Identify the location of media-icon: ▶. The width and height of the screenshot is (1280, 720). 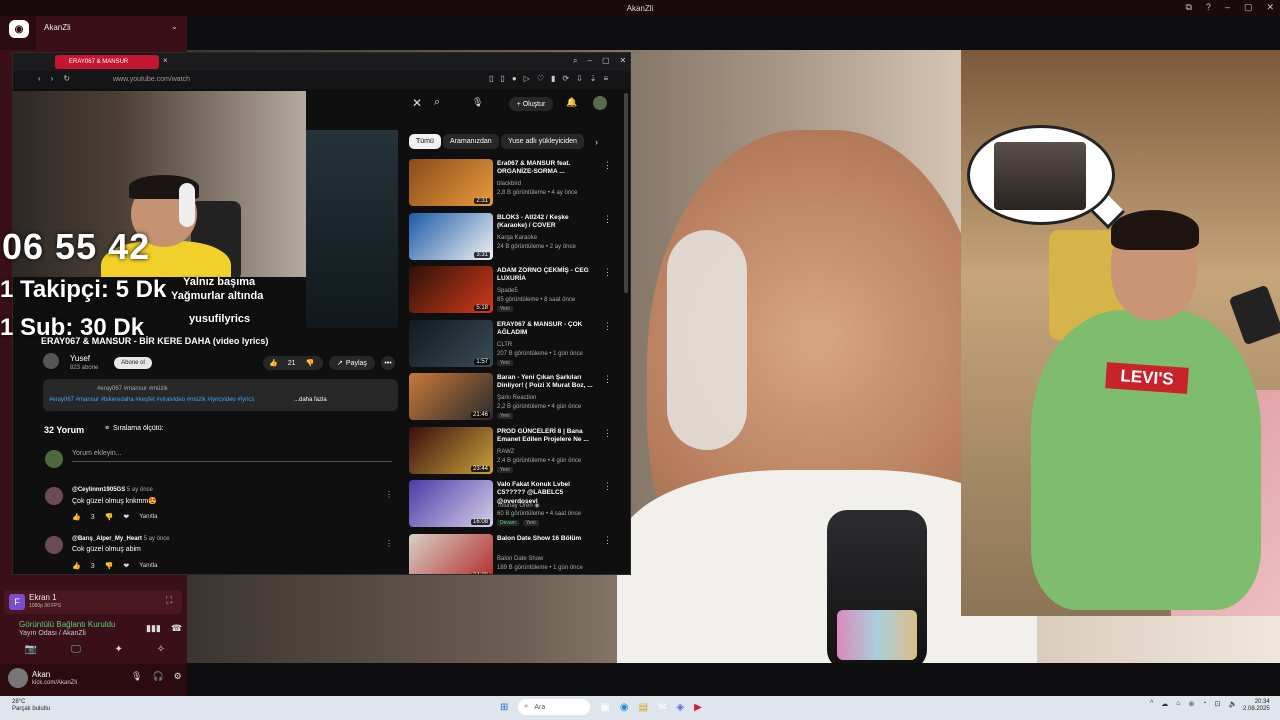
(698, 707).